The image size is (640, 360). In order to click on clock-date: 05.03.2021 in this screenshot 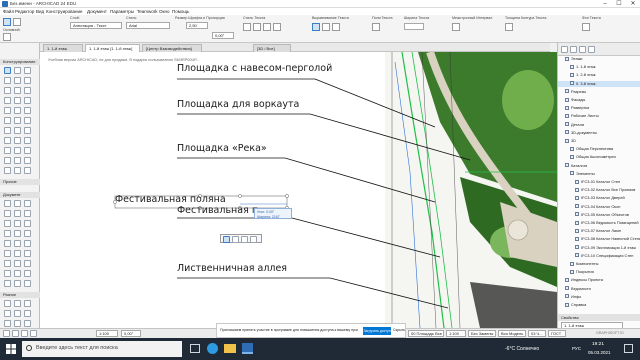, I will do `click(599, 352)`.